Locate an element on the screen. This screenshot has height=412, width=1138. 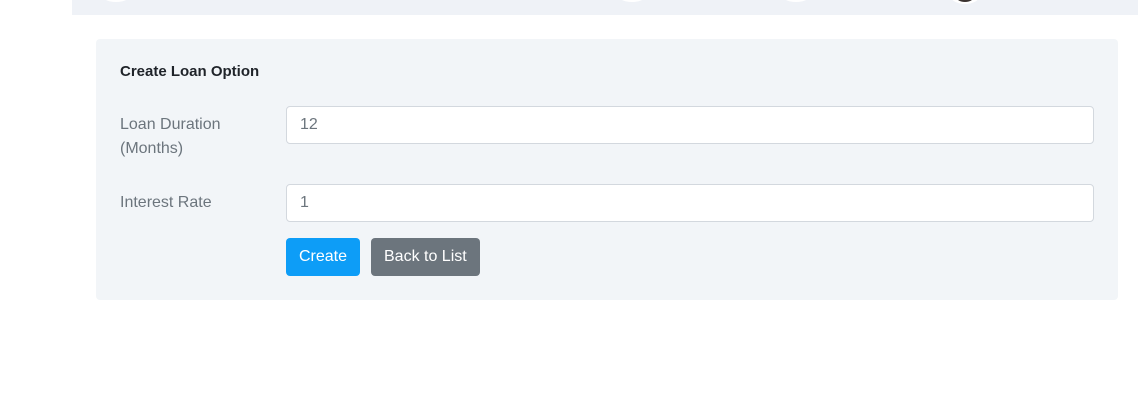
top-navbar is located at coordinates (605, 7).